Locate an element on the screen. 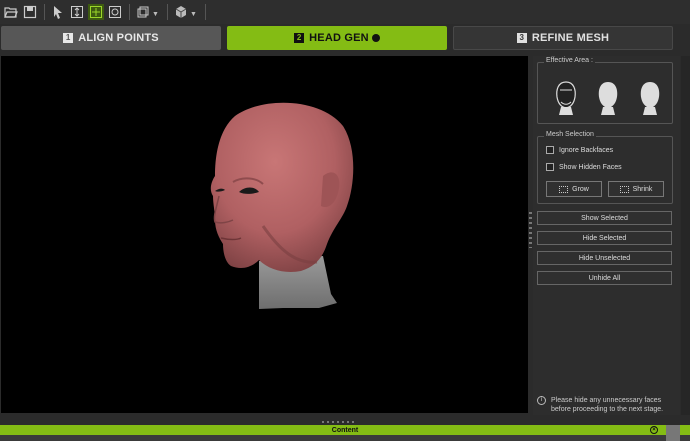 This screenshot has height=441, width=690. effective-area-group: Effective Area : is located at coordinates (605, 90).